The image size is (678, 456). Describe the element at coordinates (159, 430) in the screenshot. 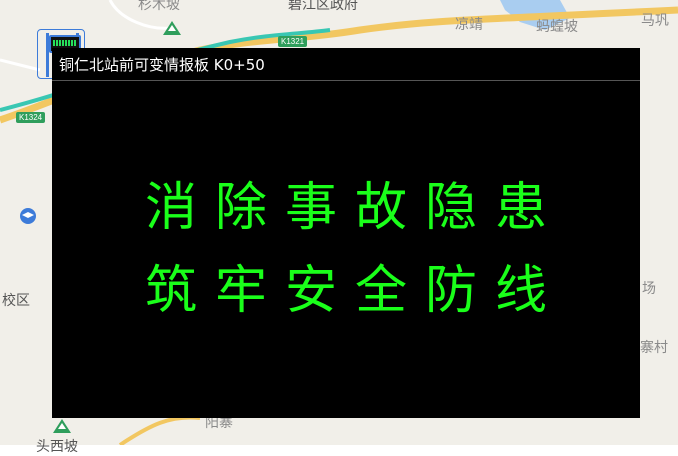

I see `minor-road` at that location.